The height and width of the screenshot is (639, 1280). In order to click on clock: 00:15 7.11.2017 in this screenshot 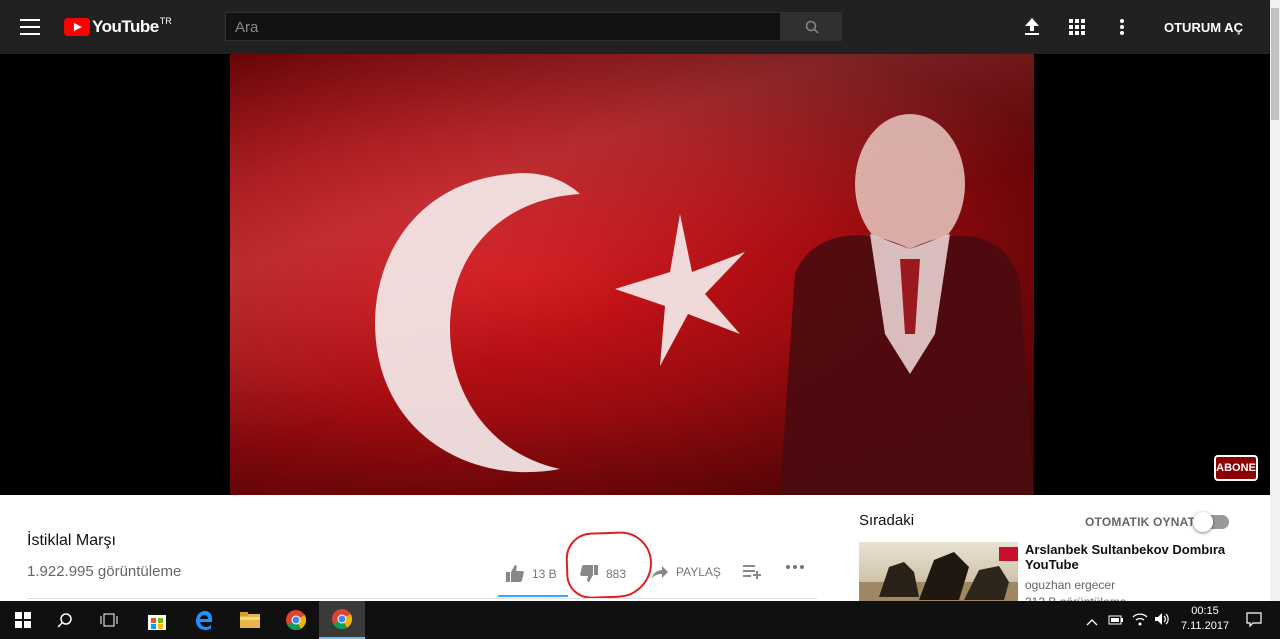, I will do `click(1205, 619)`.